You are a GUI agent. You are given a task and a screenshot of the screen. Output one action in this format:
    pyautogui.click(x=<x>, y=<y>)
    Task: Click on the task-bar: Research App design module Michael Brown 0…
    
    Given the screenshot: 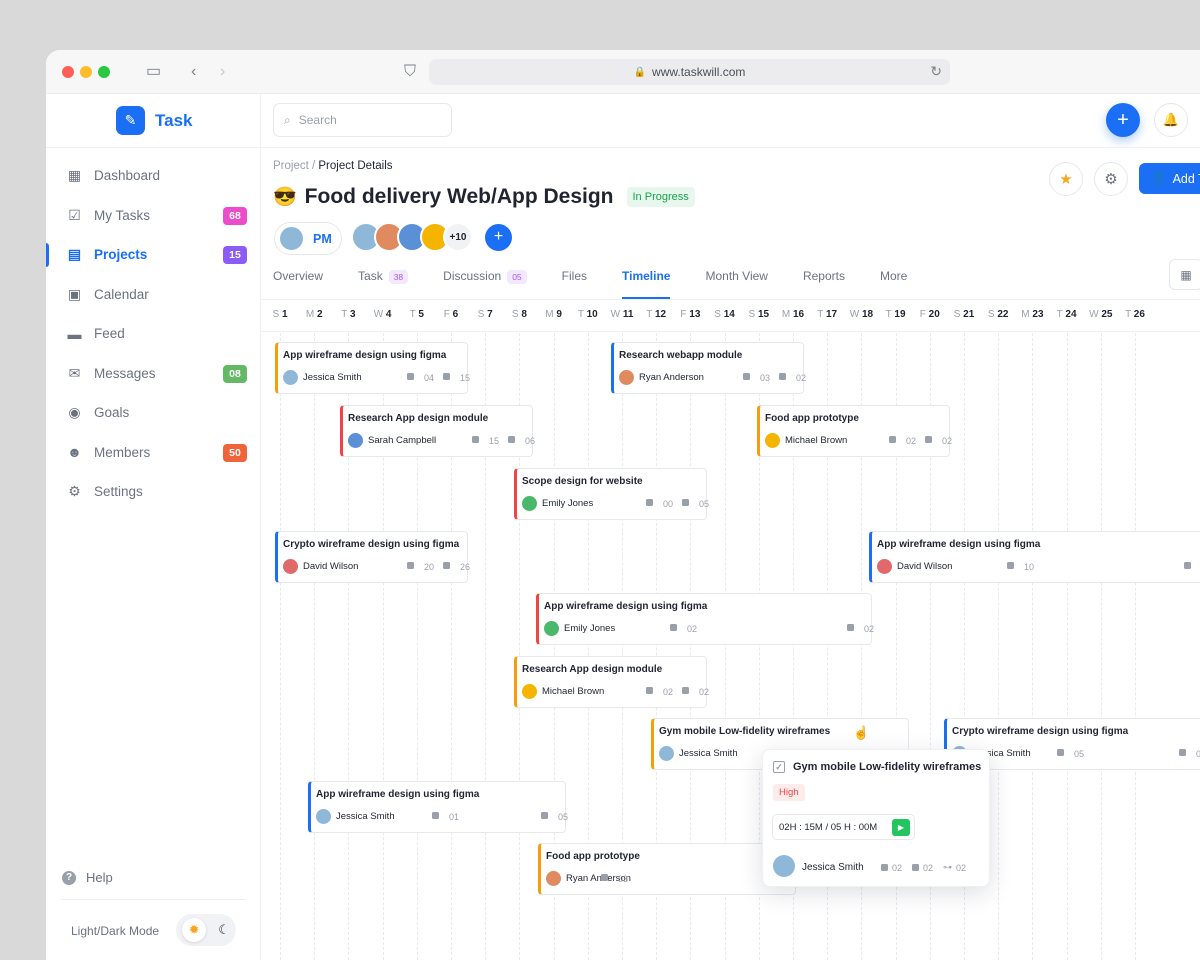 What is the action you would take?
    pyautogui.click(x=612, y=682)
    